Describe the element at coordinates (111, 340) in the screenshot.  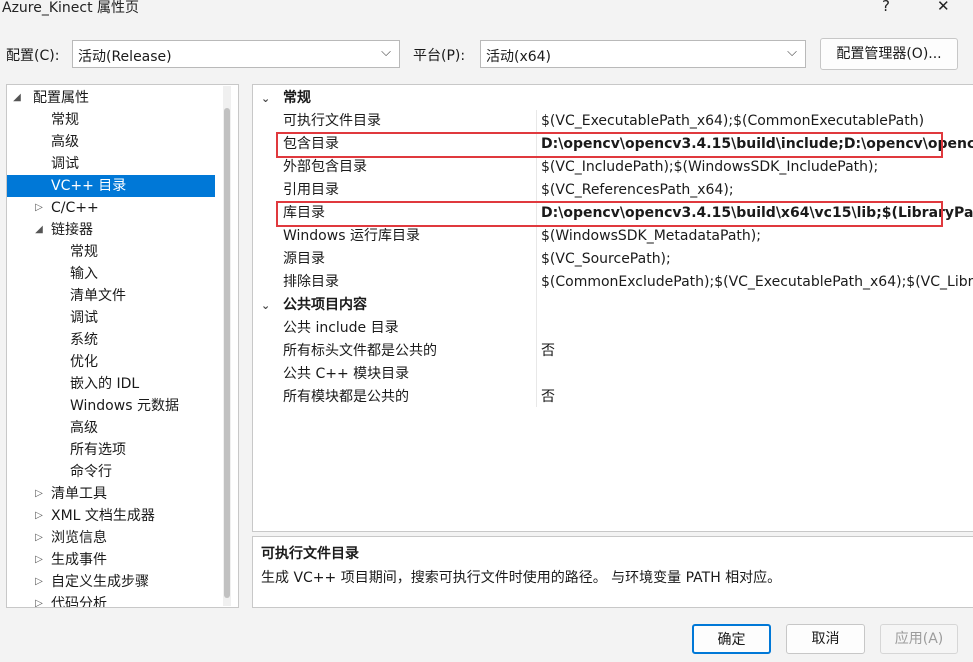
I see `tree-item: 系统` at that location.